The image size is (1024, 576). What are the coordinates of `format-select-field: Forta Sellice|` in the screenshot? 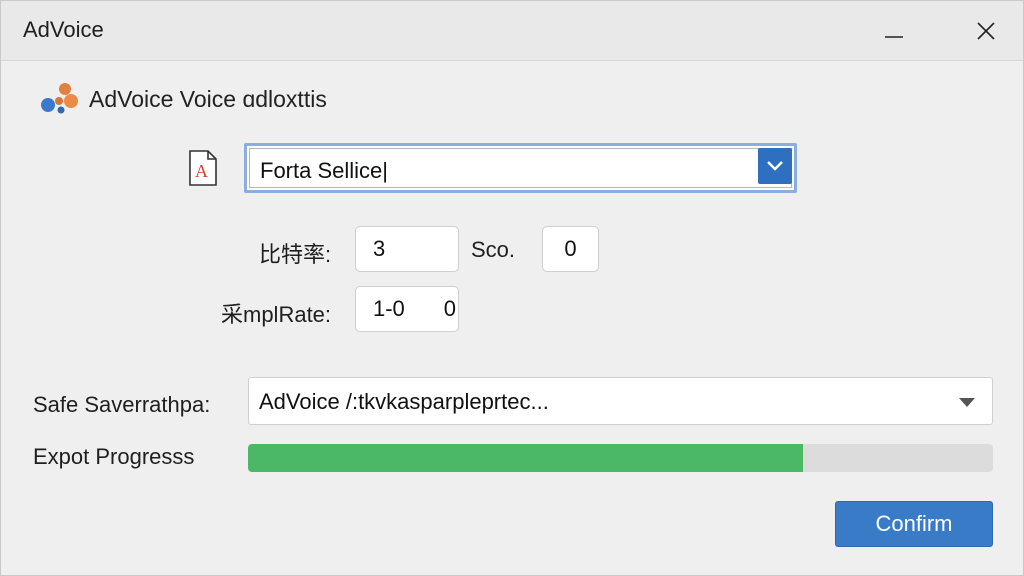 It's located at (520, 168).